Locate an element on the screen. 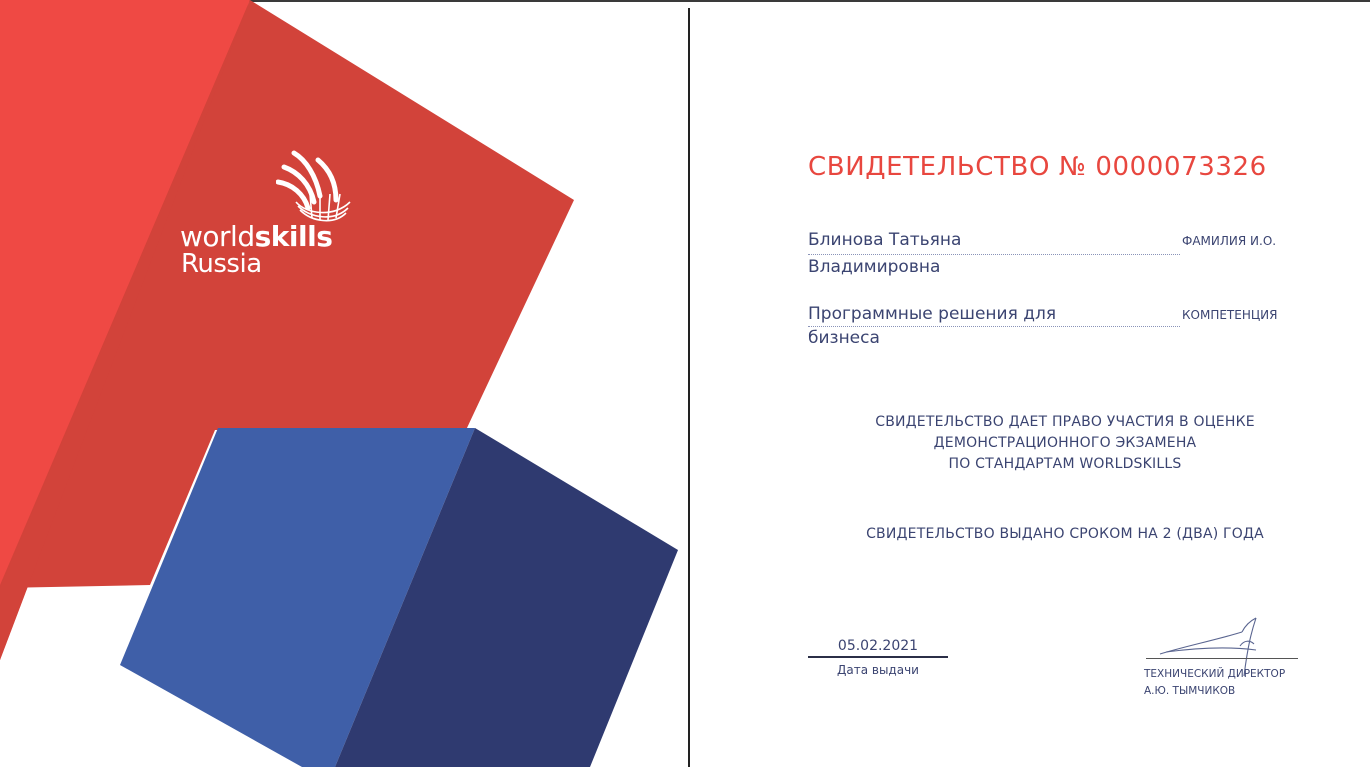 The width and height of the screenshot is (1370, 767). signature-line is located at coordinates (1222, 658).